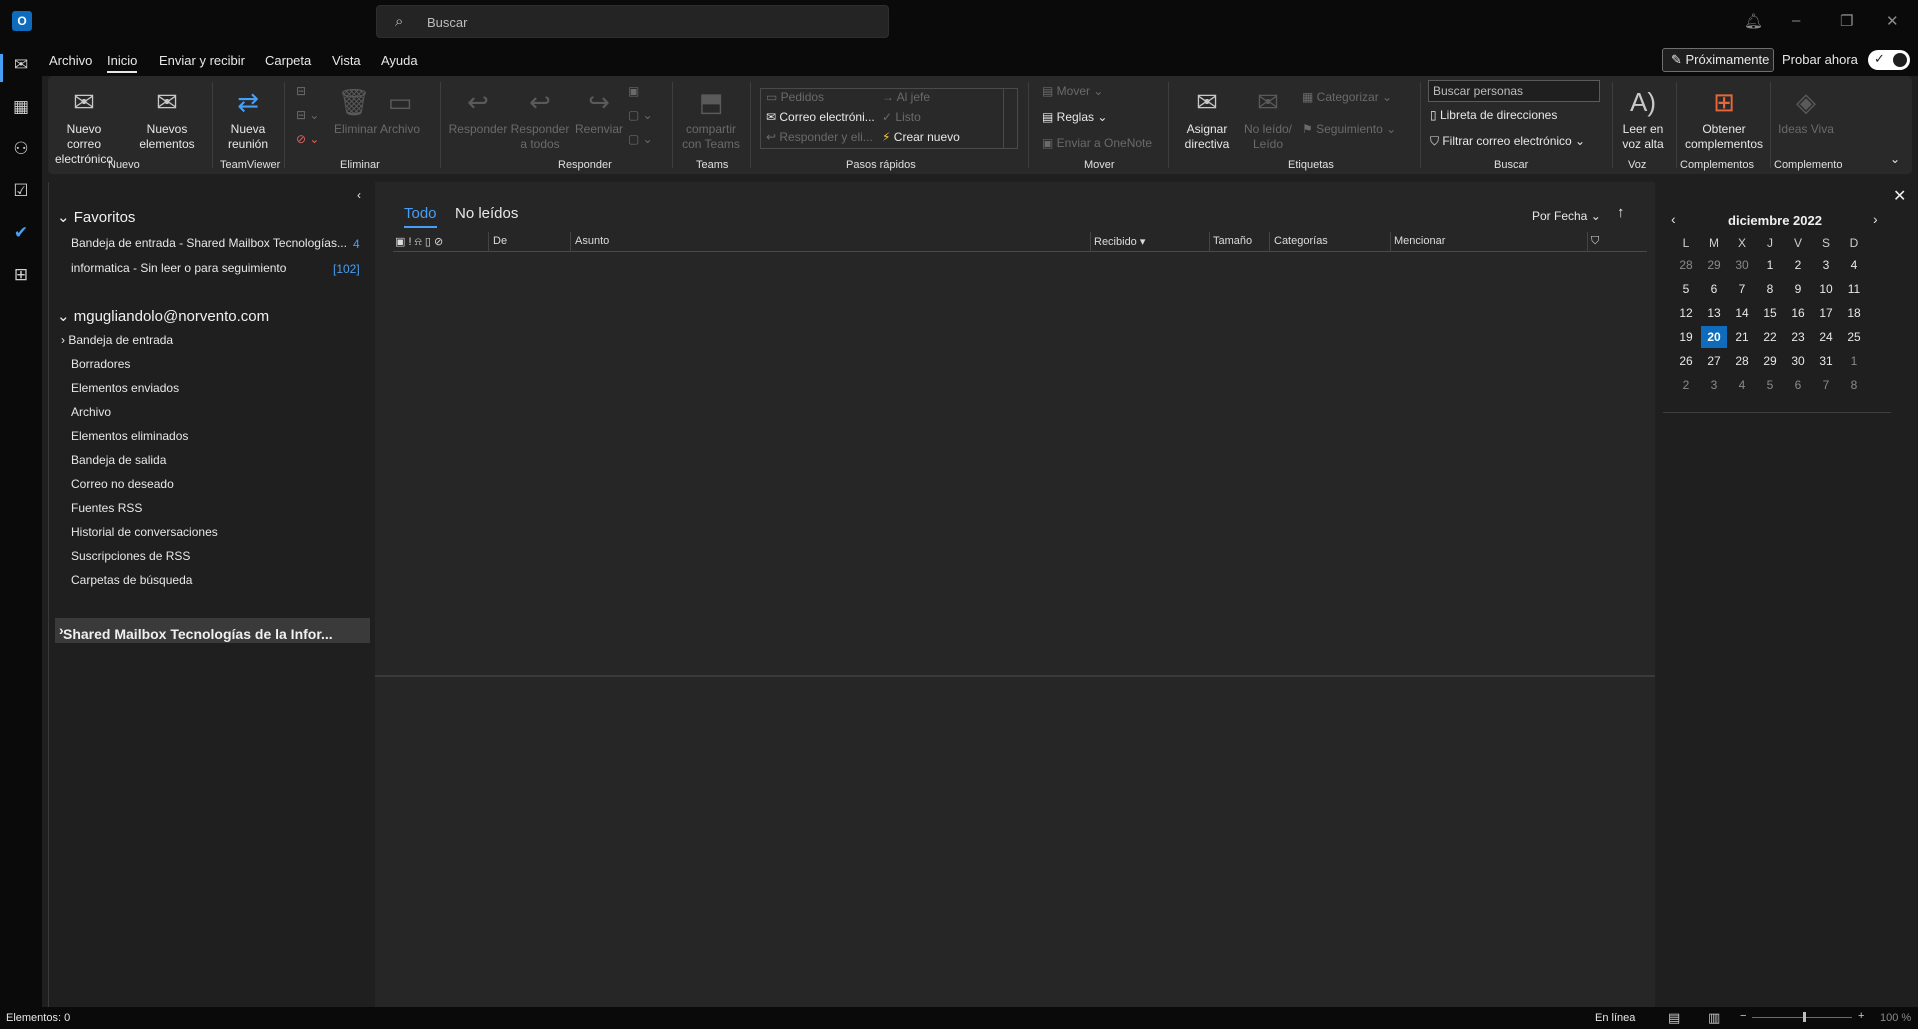  I want to click on calendar-day: 6, so click(1798, 385).